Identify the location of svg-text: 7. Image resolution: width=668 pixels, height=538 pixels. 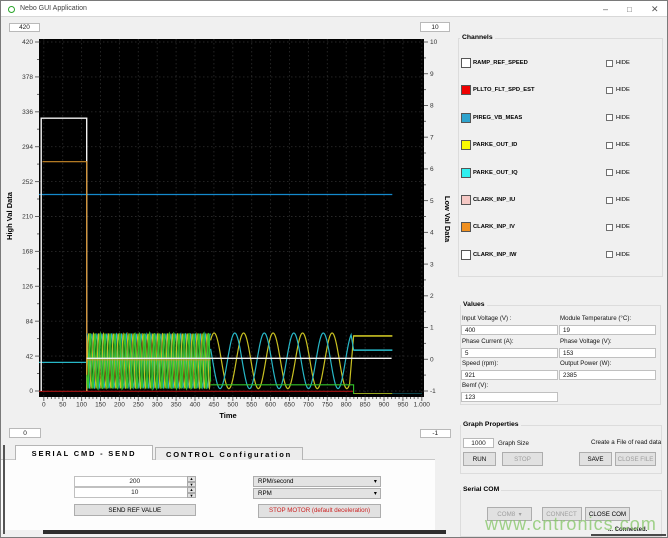
(432, 137).